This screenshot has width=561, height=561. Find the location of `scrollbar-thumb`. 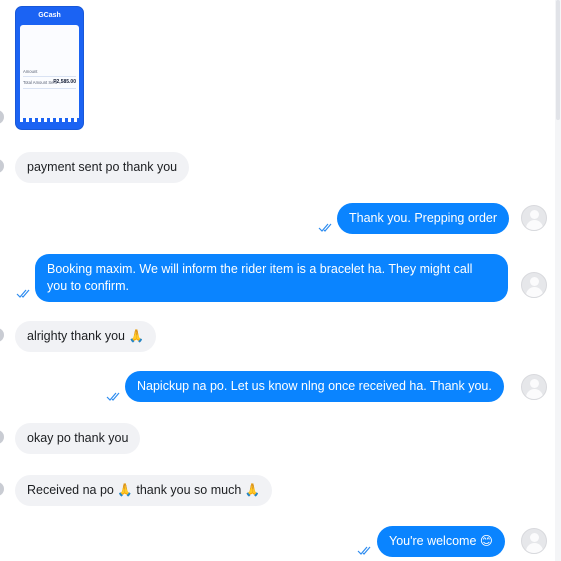

scrollbar-thumb is located at coordinates (558, 60).